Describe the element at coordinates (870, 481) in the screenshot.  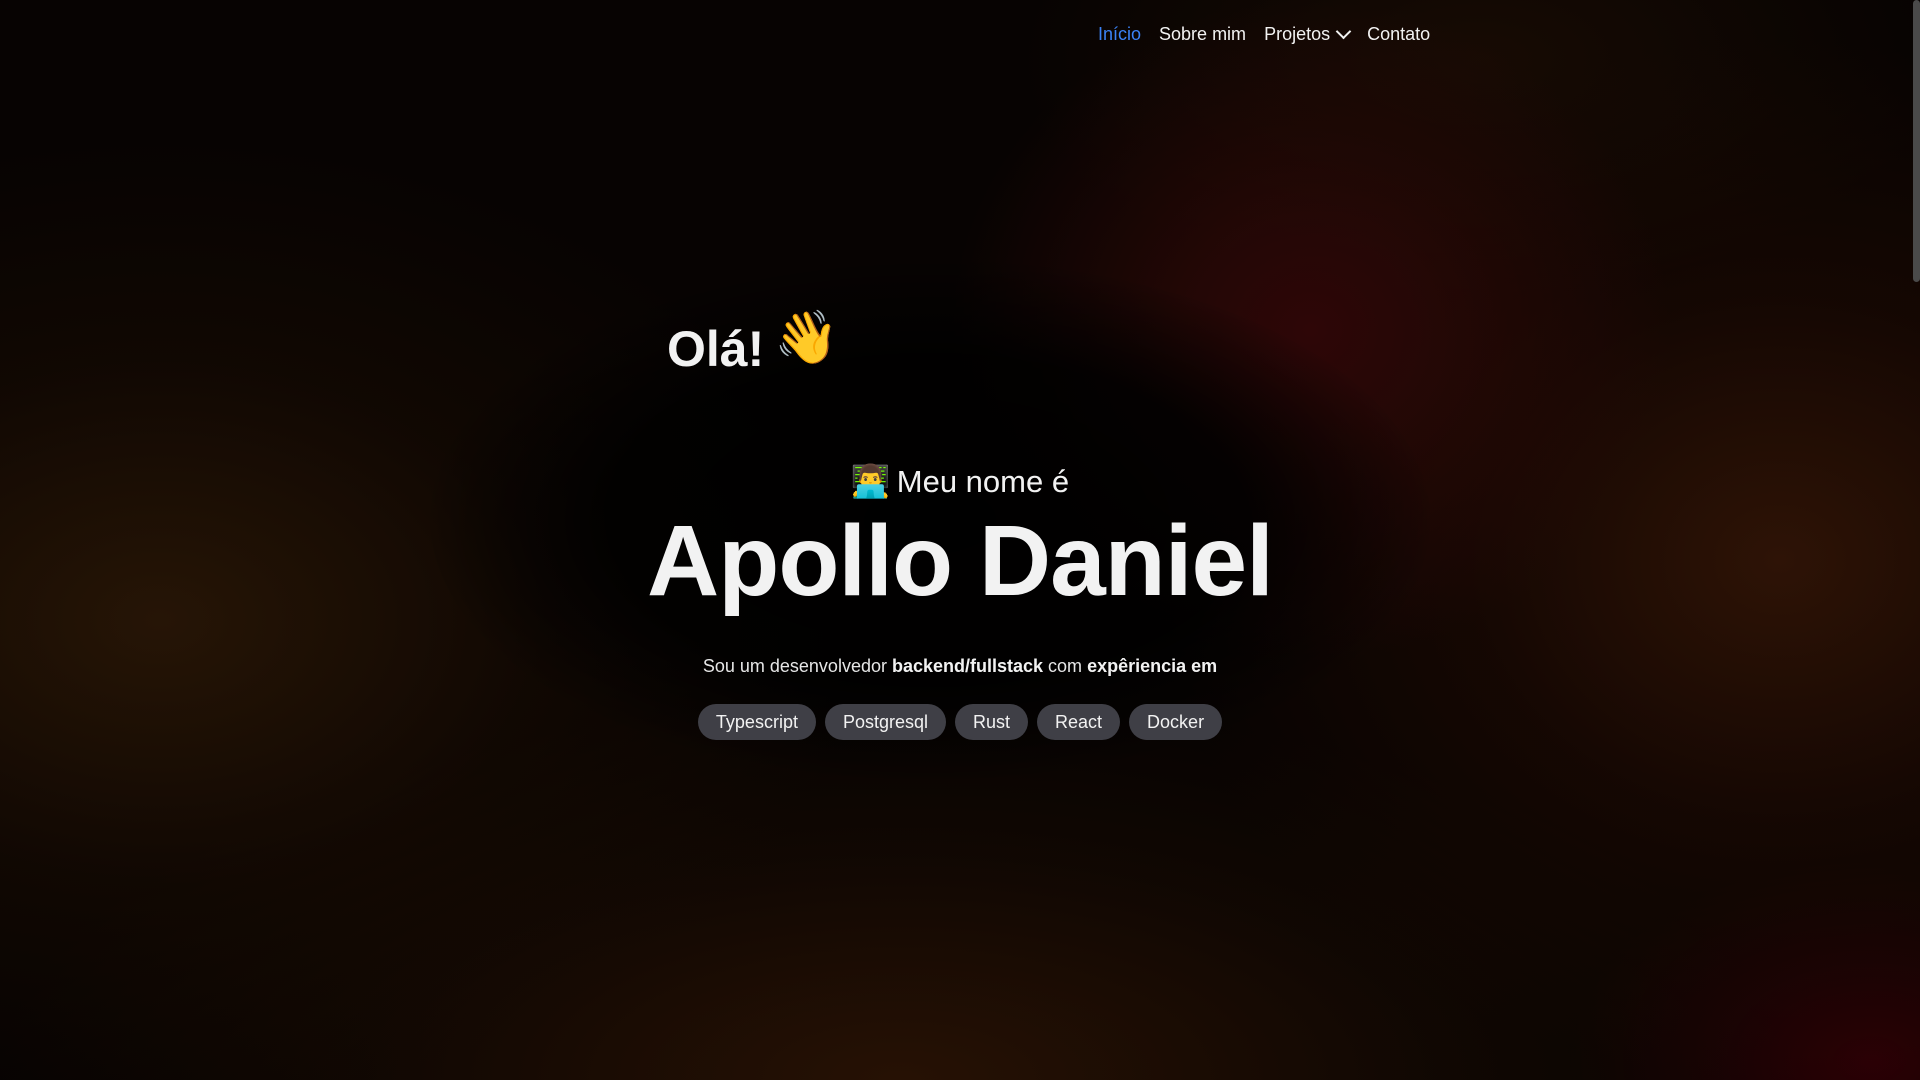
I see `technologist-icon: 👨‍💻` at that location.